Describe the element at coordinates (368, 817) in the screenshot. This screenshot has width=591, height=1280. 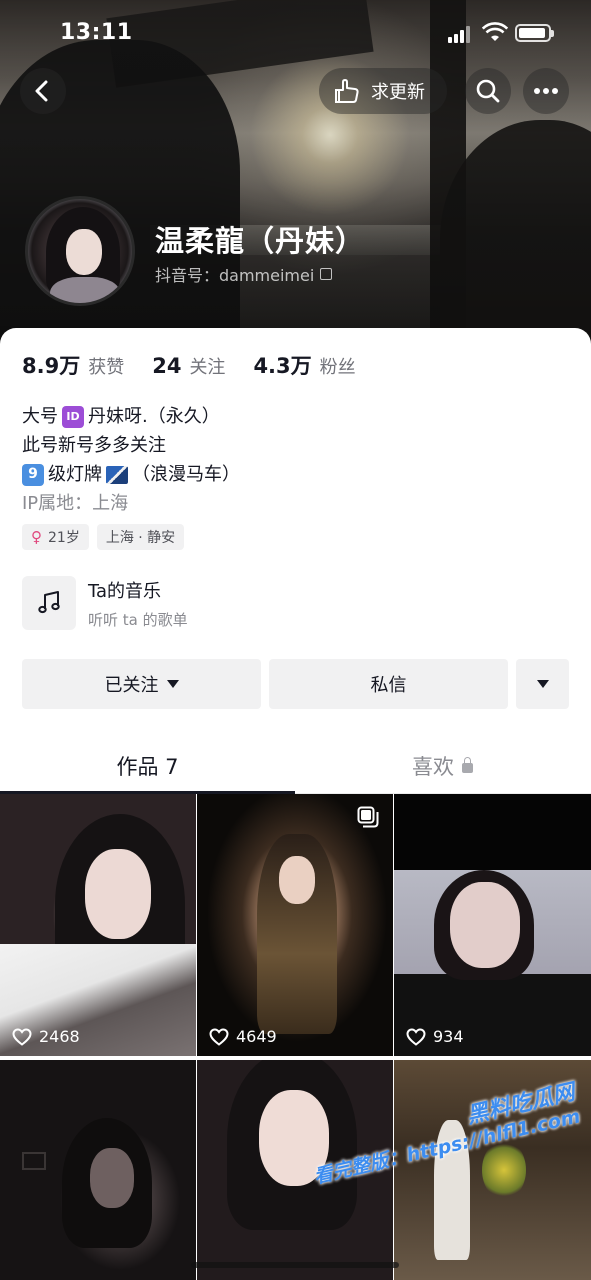
I see `multi-image-icon` at that location.